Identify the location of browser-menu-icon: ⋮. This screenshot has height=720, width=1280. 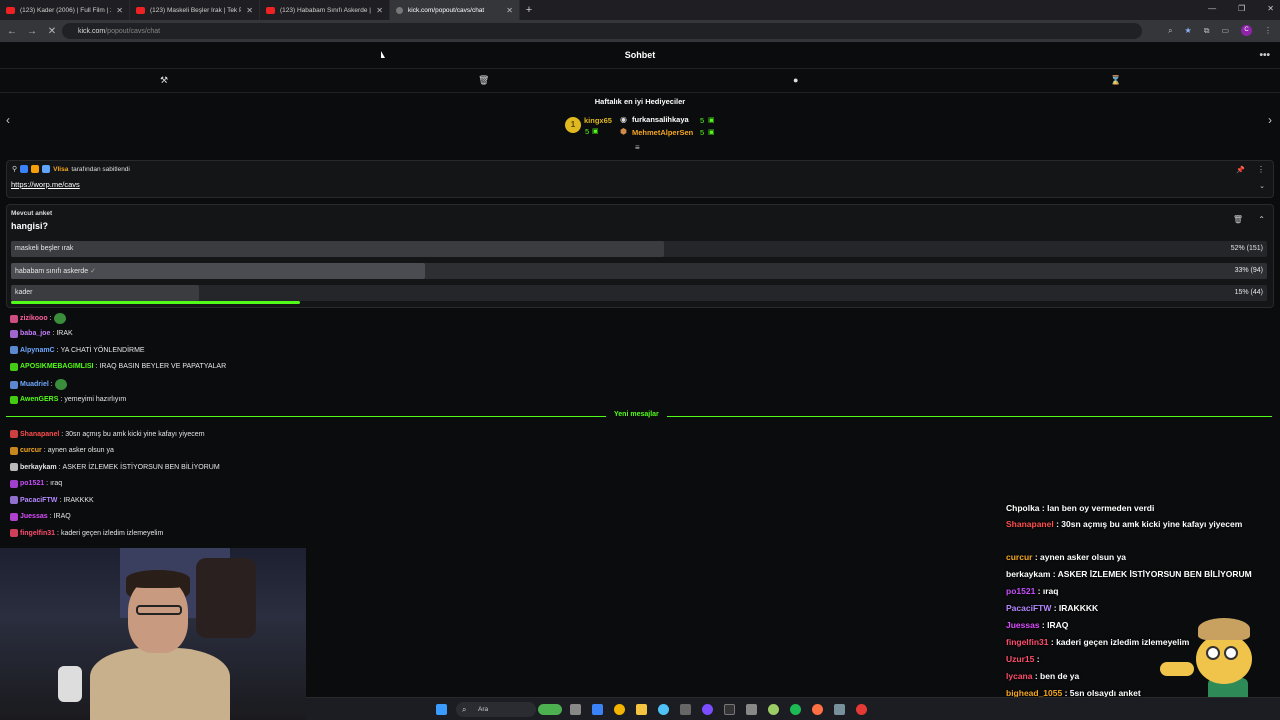
(1268, 30).